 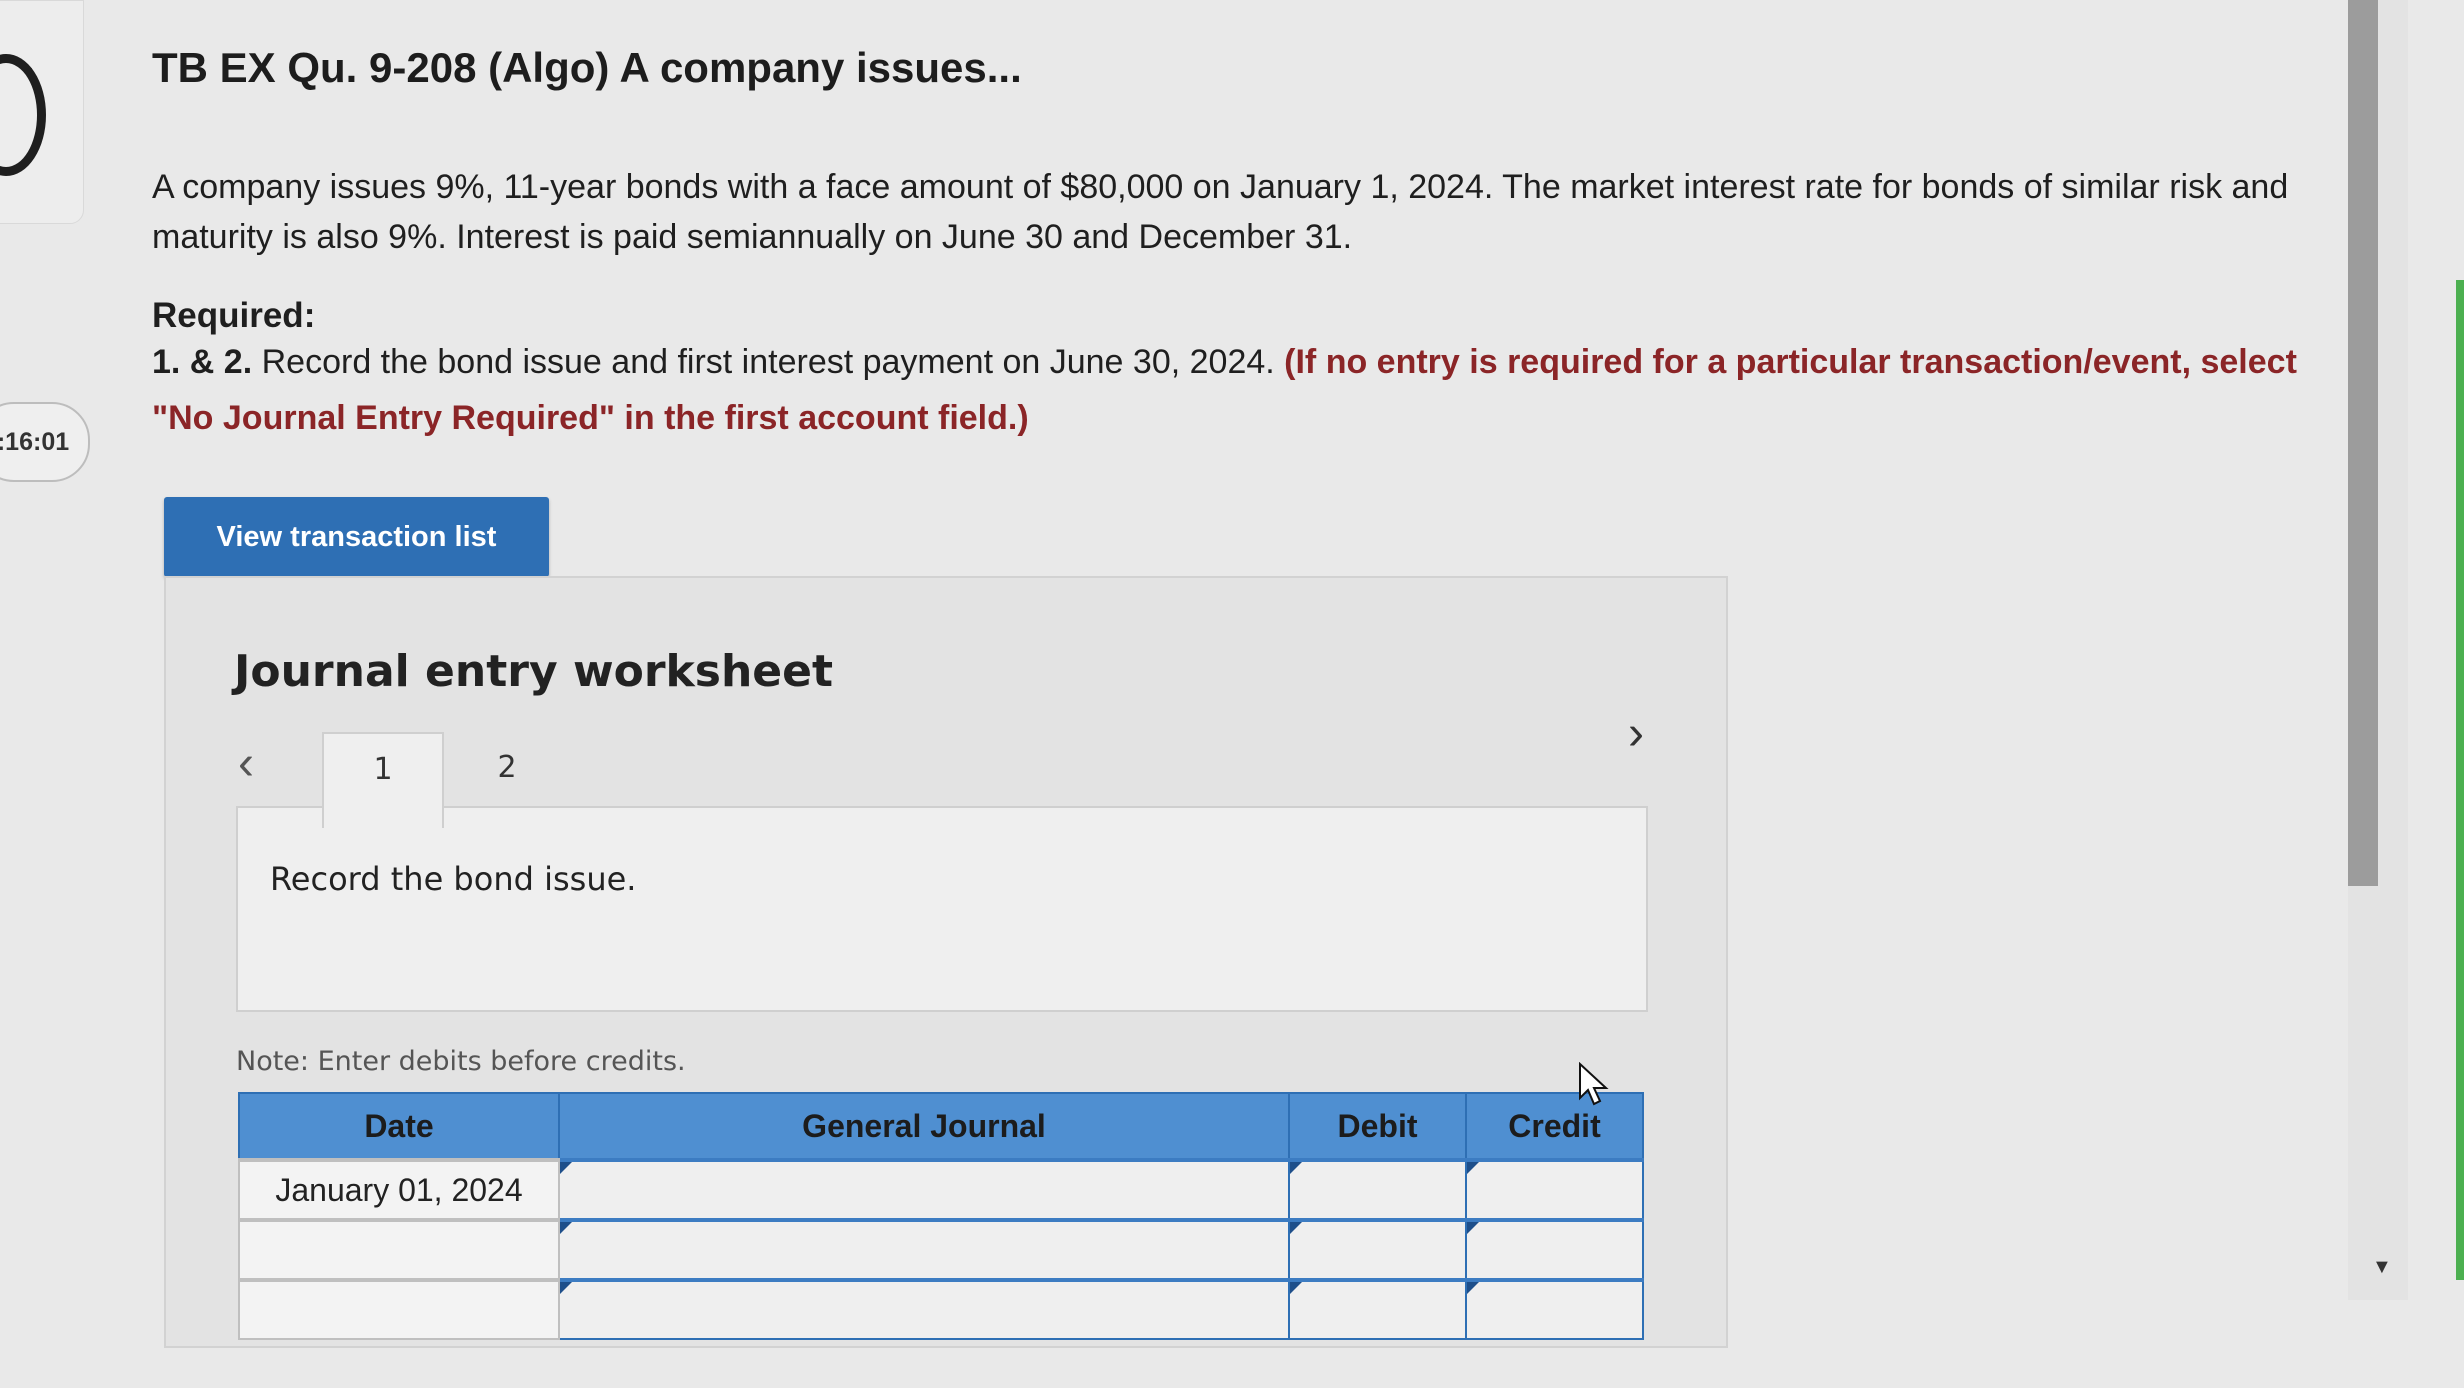 What do you see at coordinates (234, 315) in the screenshot?
I see `required-label: Required:` at bounding box center [234, 315].